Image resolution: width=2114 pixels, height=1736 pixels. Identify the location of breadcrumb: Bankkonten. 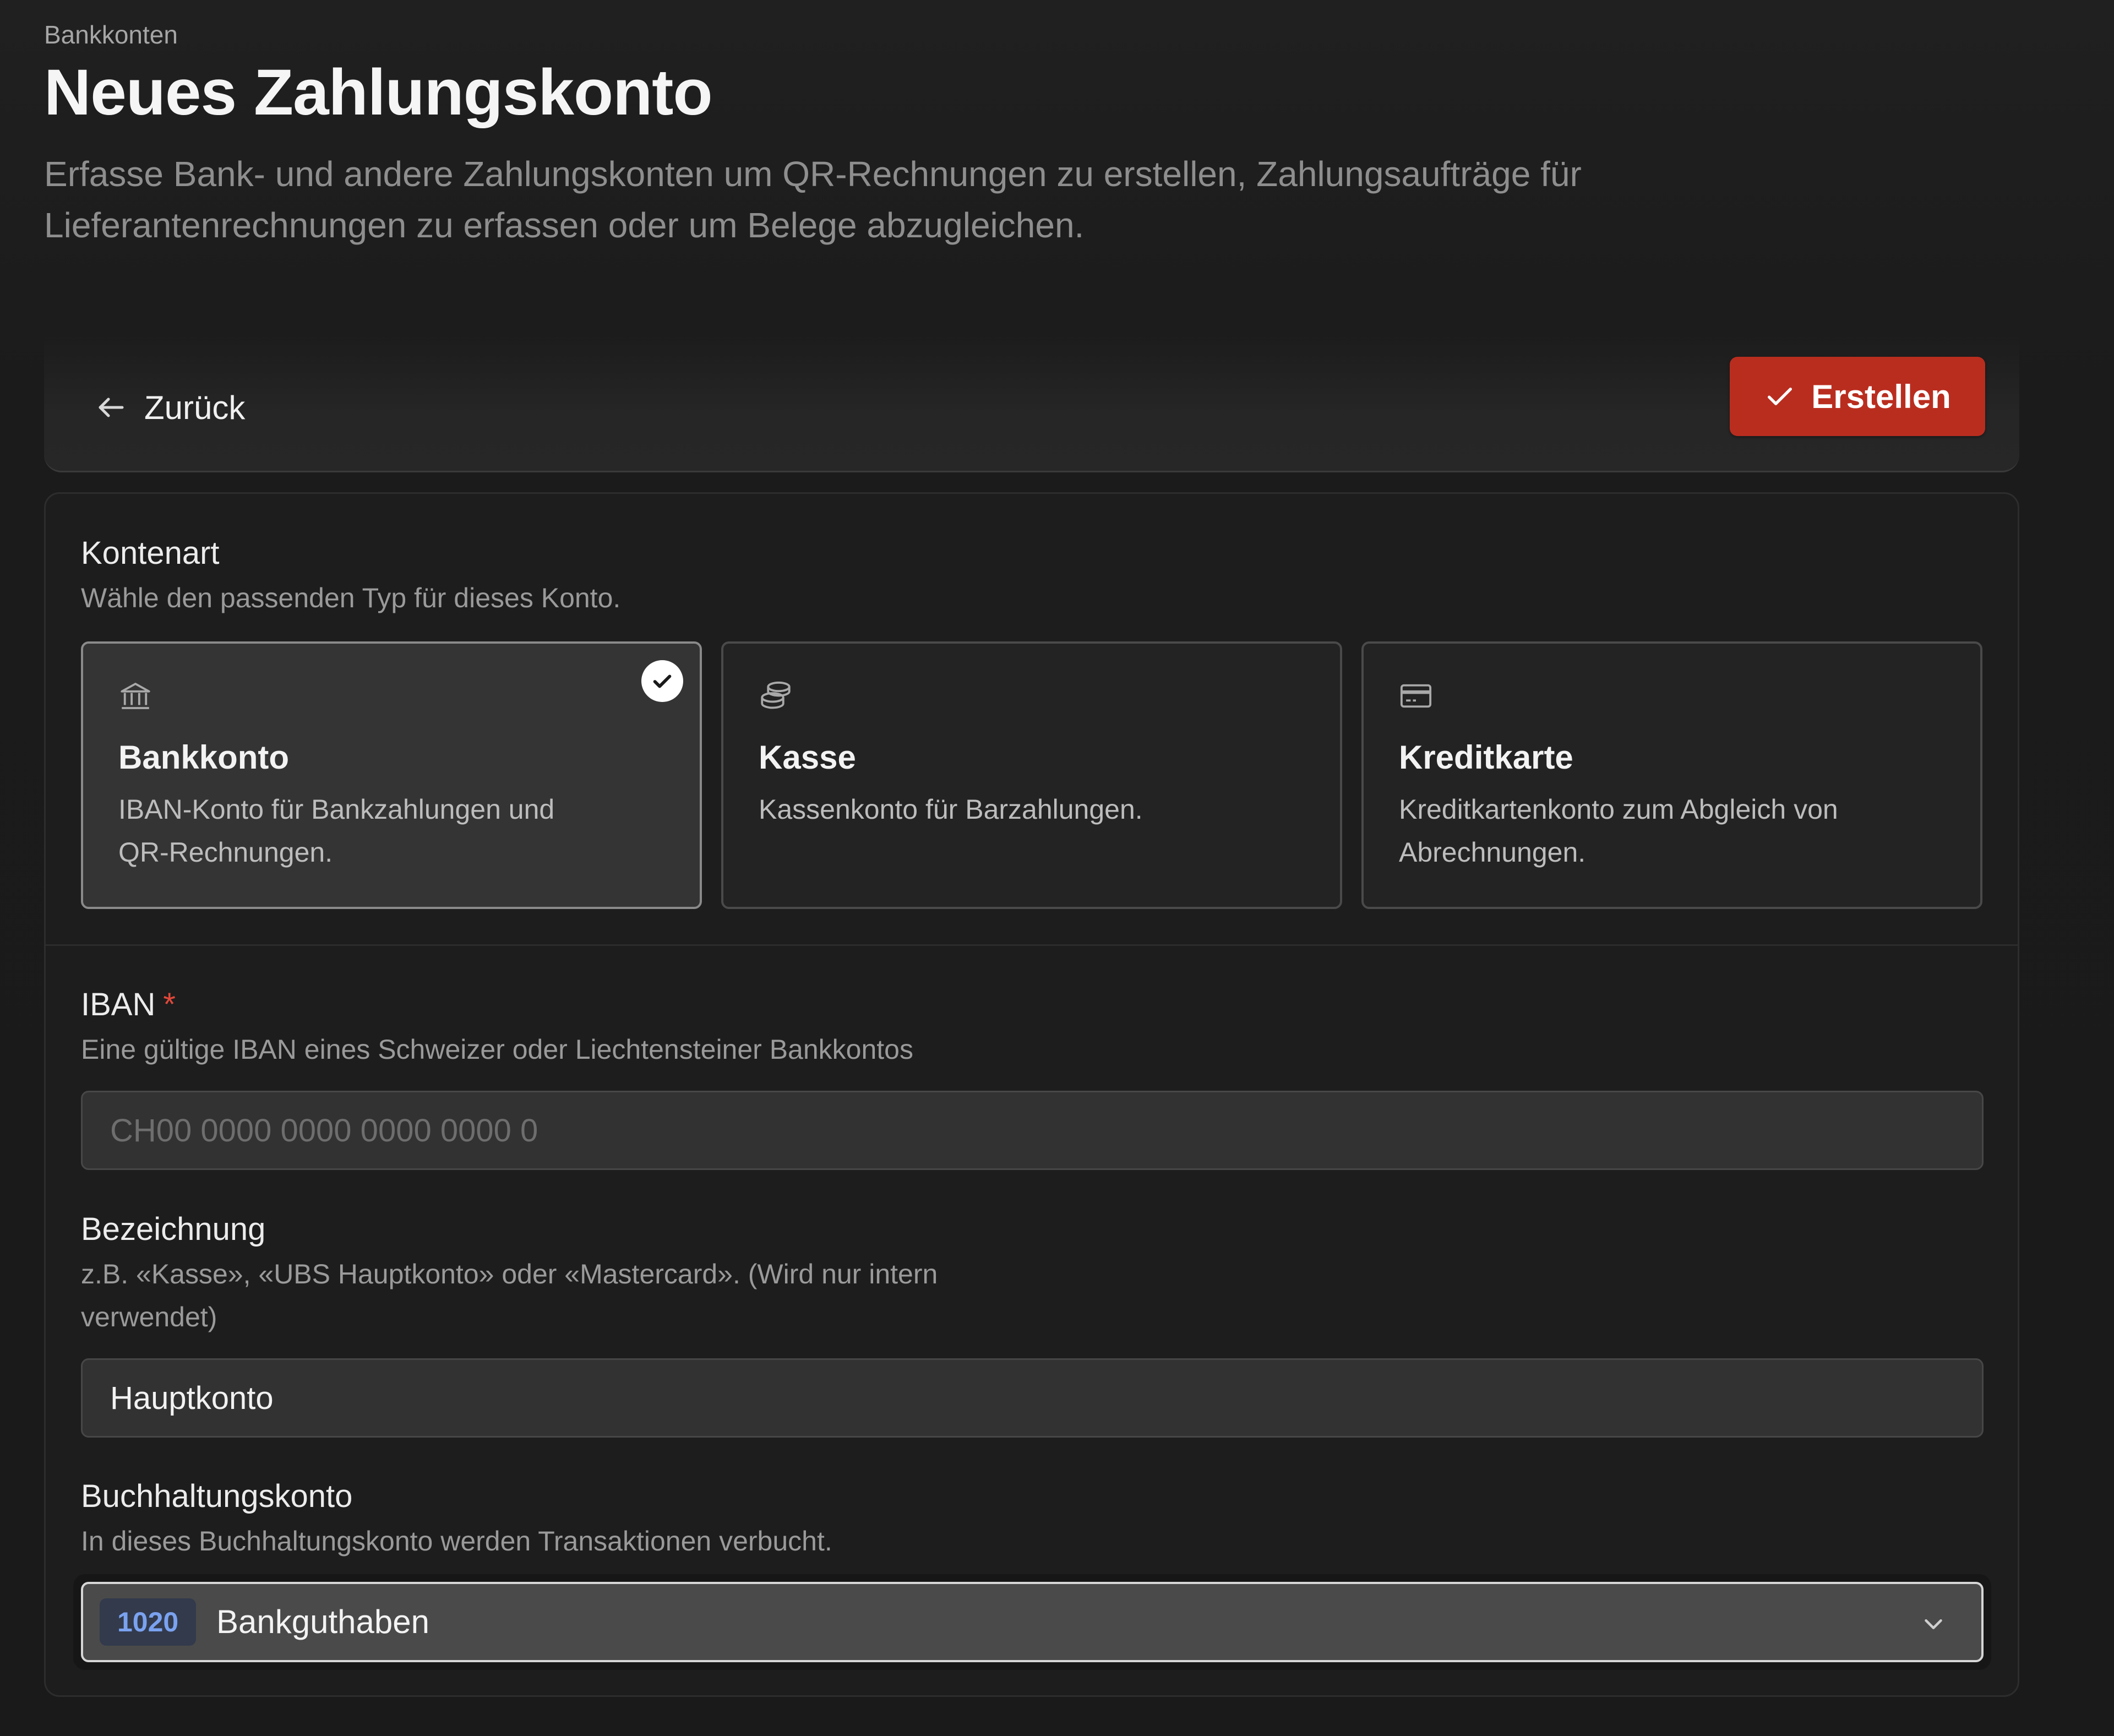
(111, 35).